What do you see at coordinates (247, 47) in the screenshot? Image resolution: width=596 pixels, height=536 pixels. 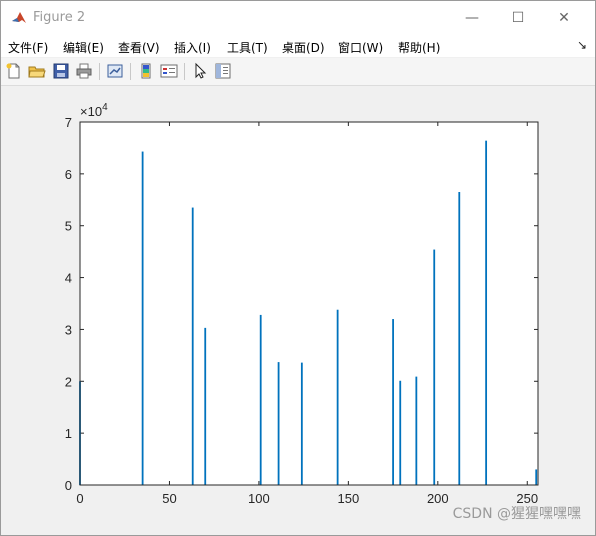 I see `menu-tools: 工具(T)` at bounding box center [247, 47].